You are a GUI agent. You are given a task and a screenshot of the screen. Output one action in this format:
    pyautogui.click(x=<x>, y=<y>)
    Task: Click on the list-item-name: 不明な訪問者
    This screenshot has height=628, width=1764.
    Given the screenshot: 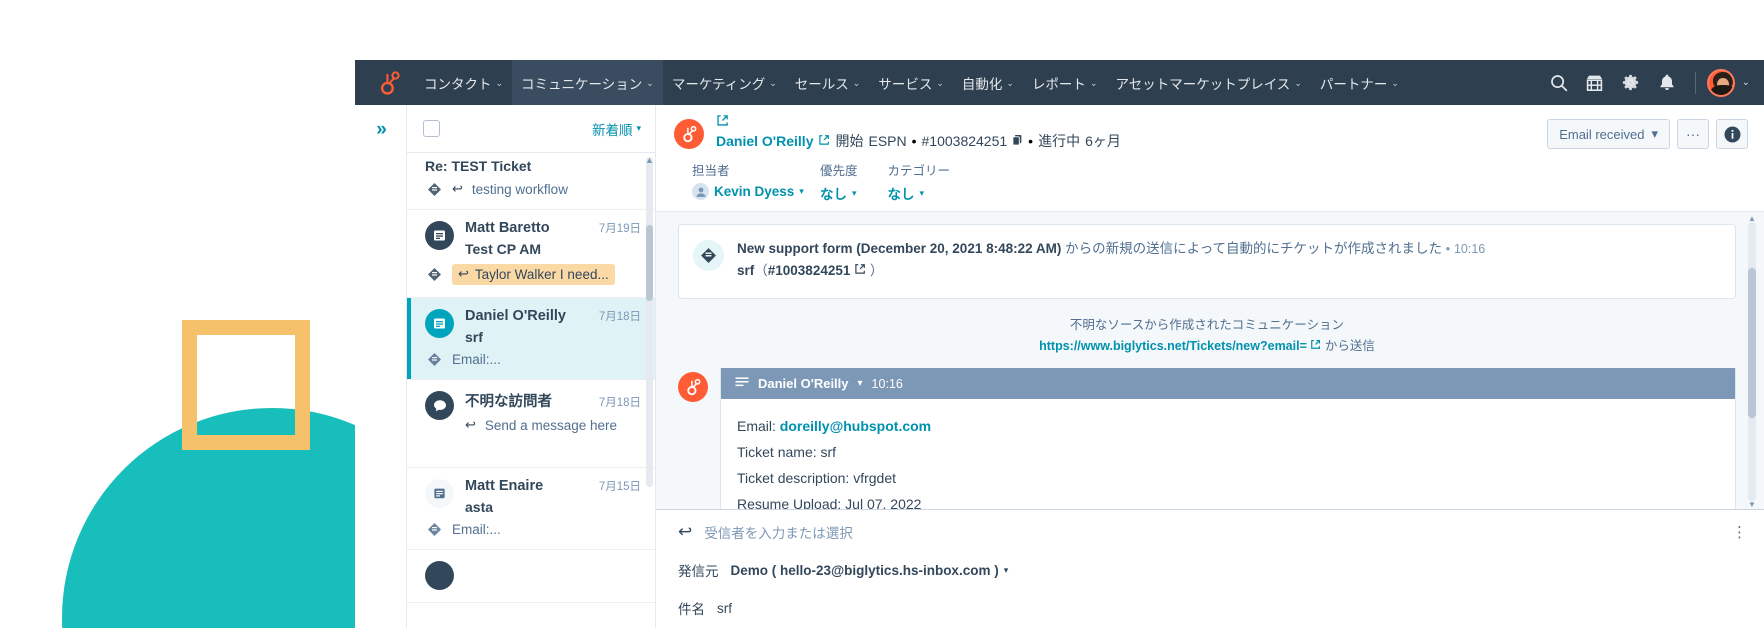 What is the action you would take?
    pyautogui.click(x=508, y=402)
    